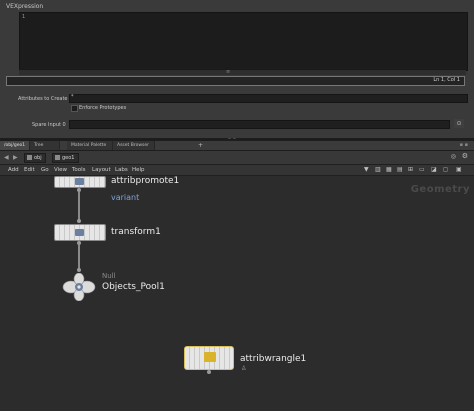 The width and height of the screenshot is (474, 411). I want to click on tab-network: /obj/geo1, so click(15, 145).